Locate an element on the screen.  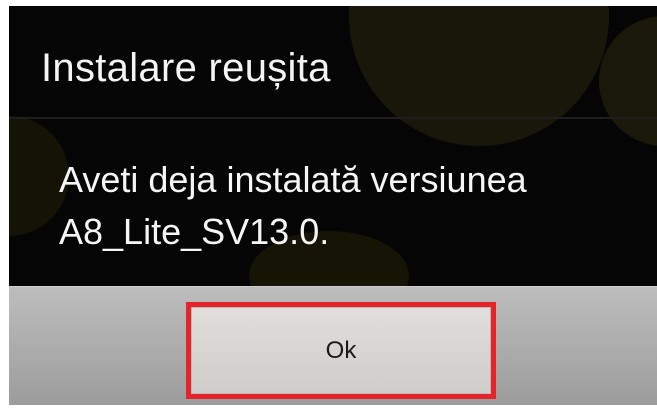
ok-button: Ok is located at coordinates (341, 350).